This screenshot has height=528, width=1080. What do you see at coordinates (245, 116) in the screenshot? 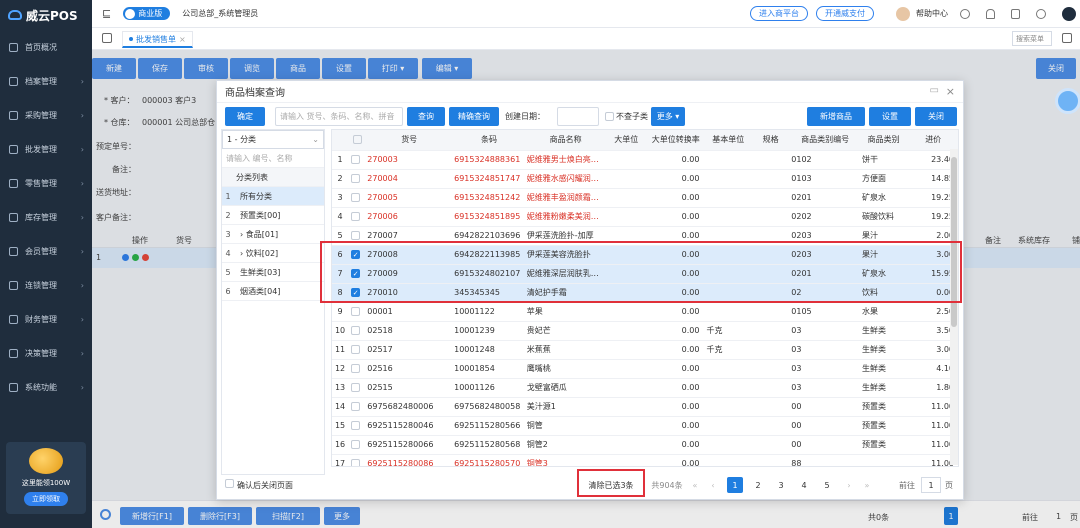
I see `confirm-button: 确定` at bounding box center [245, 116].